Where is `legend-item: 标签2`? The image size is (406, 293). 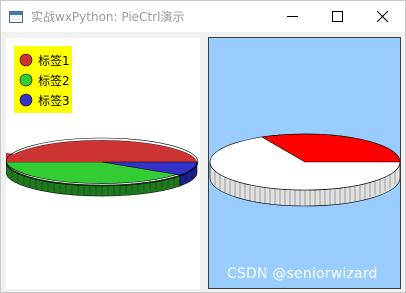
legend-item: 标签2 is located at coordinates (43, 80).